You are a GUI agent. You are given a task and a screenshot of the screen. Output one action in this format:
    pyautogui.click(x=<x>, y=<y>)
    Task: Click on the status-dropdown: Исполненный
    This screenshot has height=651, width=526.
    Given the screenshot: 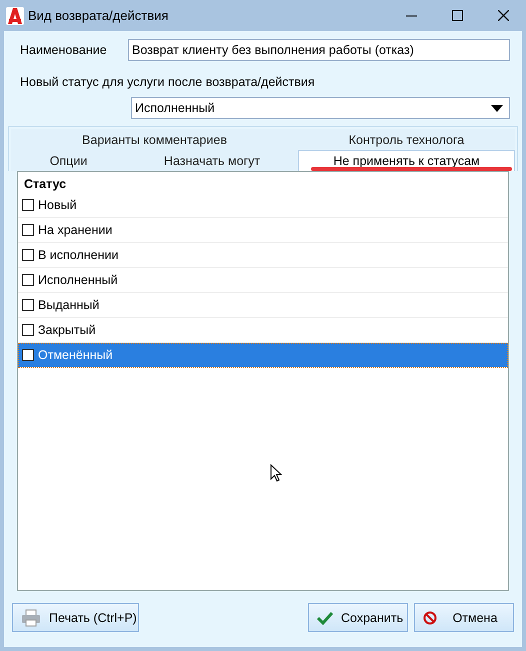 What is the action you would take?
    pyautogui.click(x=320, y=108)
    